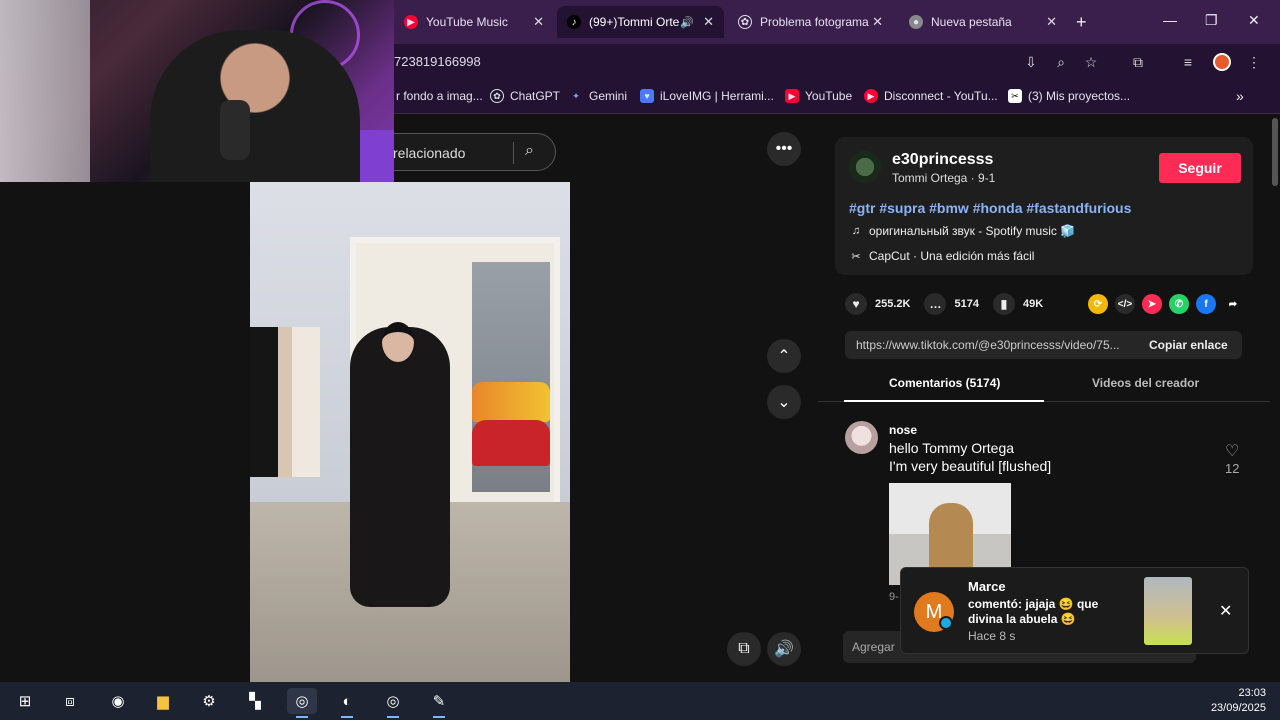 This screenshot has width=1280, height=720. I want to click on music-link: ♫ оригинальный звук - Spotify music 🧊, so click(962, 231).